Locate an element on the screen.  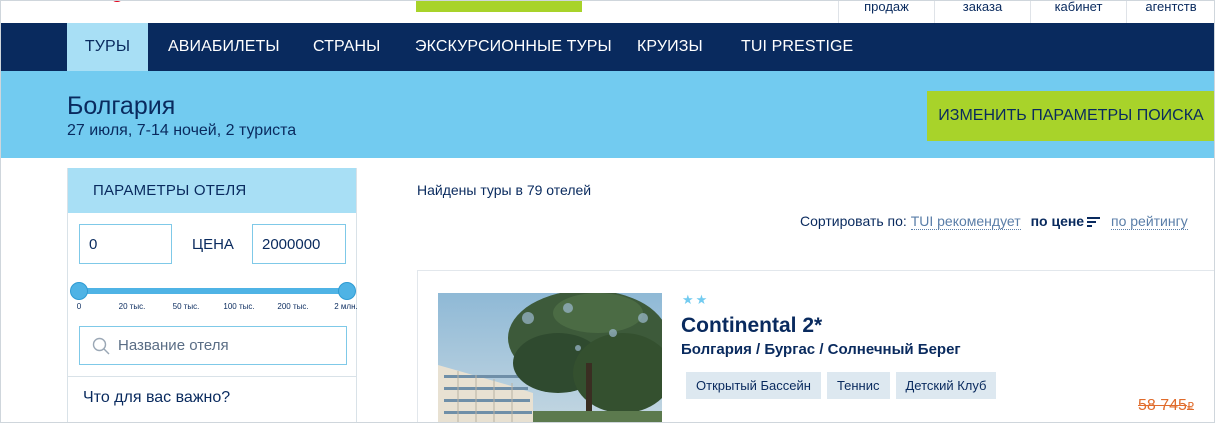
tui-logo-fragment is located at coordinates (117, 1).